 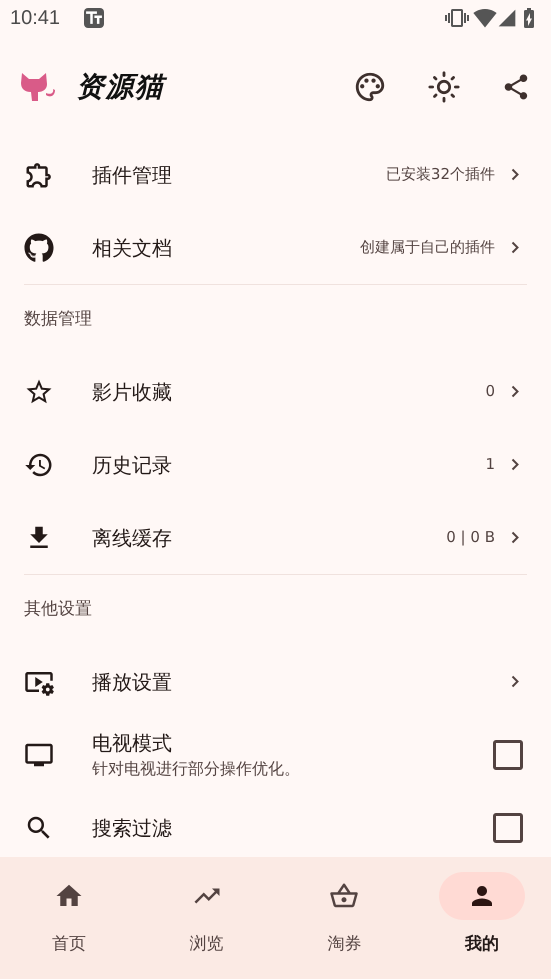 I want to click on item-title: 相关文档, so click(x=132, y=248).